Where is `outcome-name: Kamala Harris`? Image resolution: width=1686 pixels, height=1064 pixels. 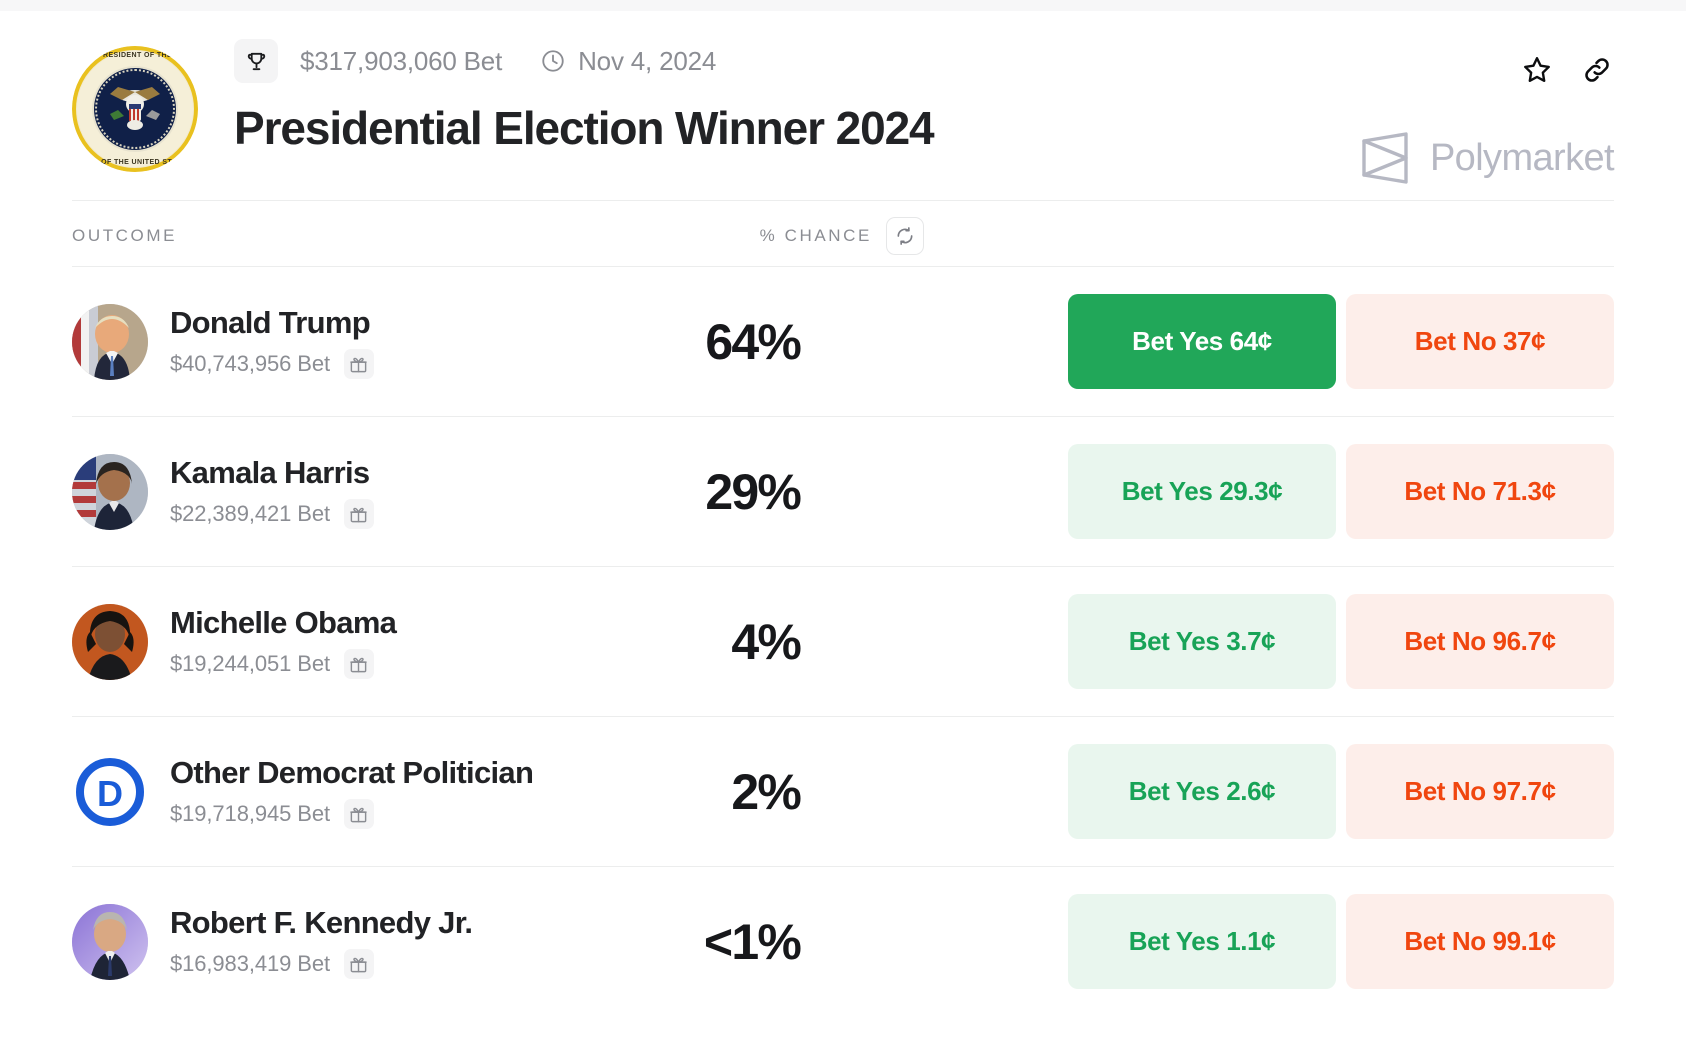
outcome-name: Kamala Harris is located at coordinates (270, 472).